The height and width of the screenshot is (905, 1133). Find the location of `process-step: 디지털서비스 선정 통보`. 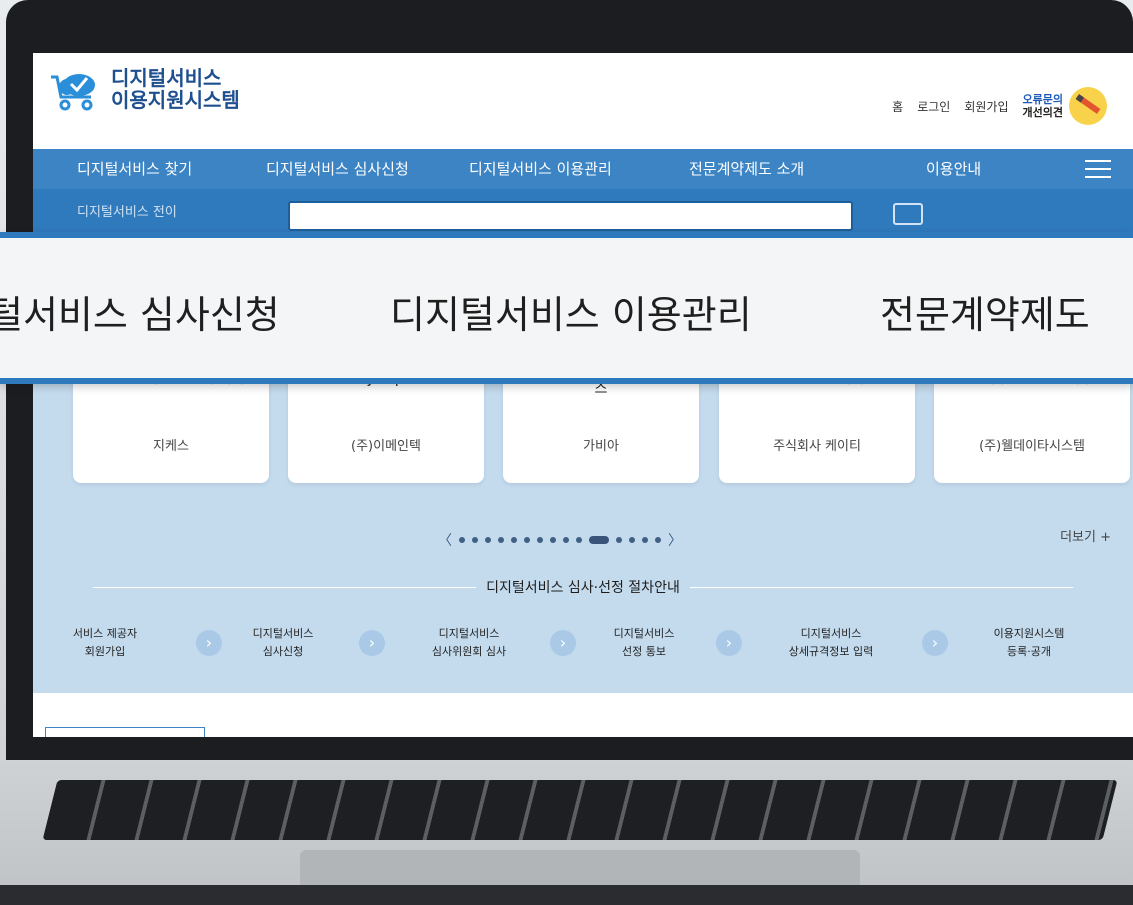

process-step: 디지털서비스 선정 통보 is located at coordinates (644, 643).